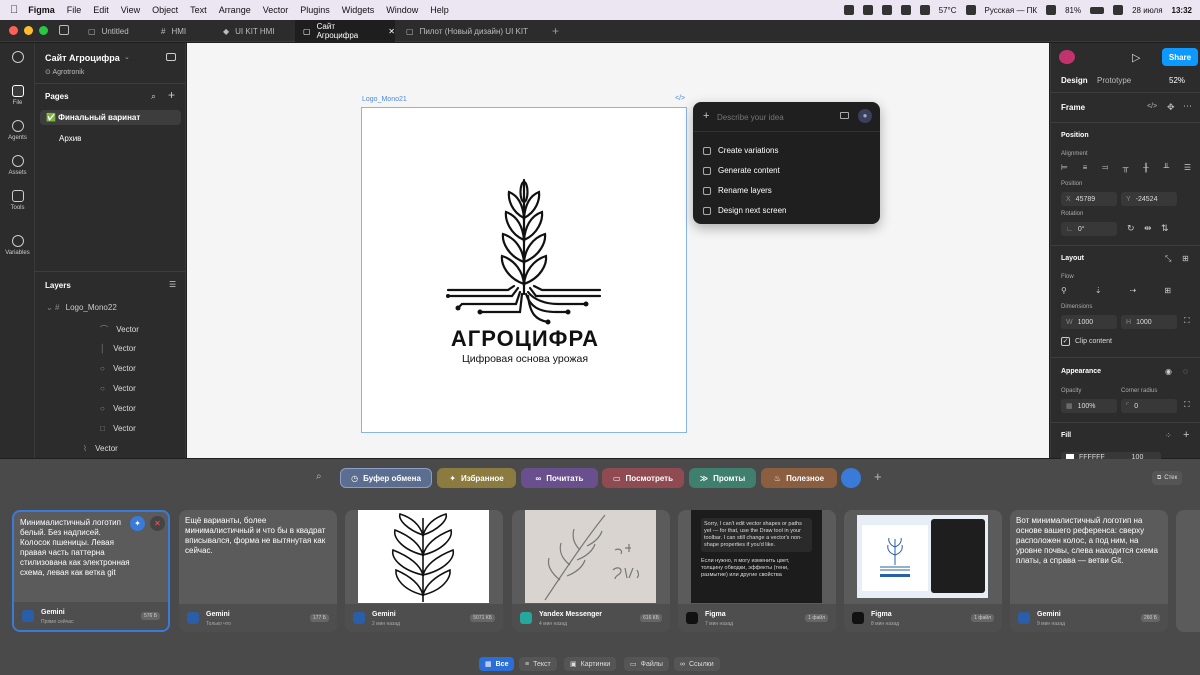 The height and width of the screenshot is (675, 1200). What do you see at coordinates (1131, 228) in the screenshot?
I see `rotate-icon: ↻` at bounding box center [1131, 228].